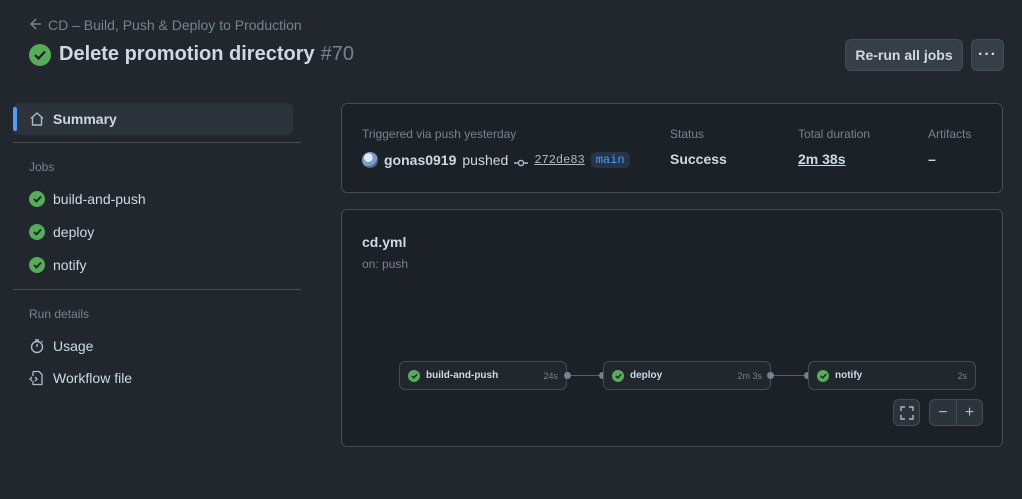 This screenshot has width=1022, height=499. Describe the element at coordinates (99, 199) in the screenshot. I see `sidebar-item-label: build-and-push` at that location.